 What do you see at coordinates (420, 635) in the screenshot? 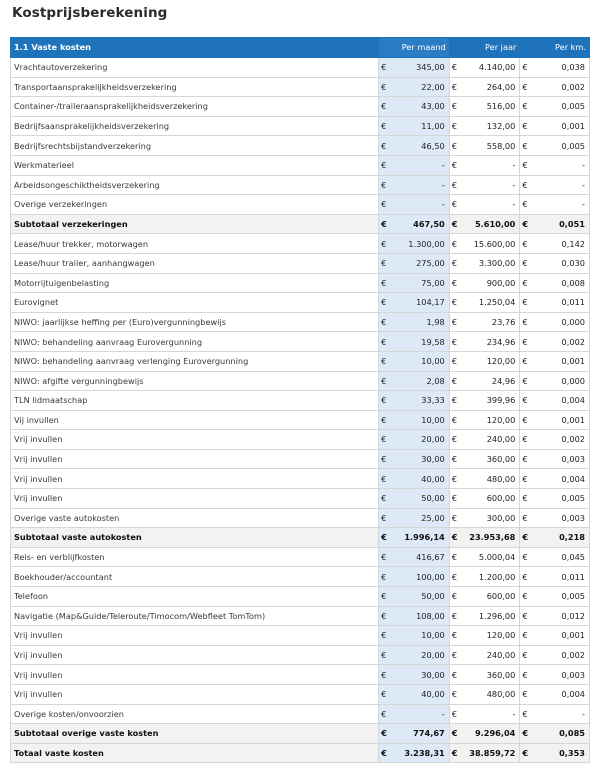
I see `value-per-month: 10,00` at bounding box center [420, 635].